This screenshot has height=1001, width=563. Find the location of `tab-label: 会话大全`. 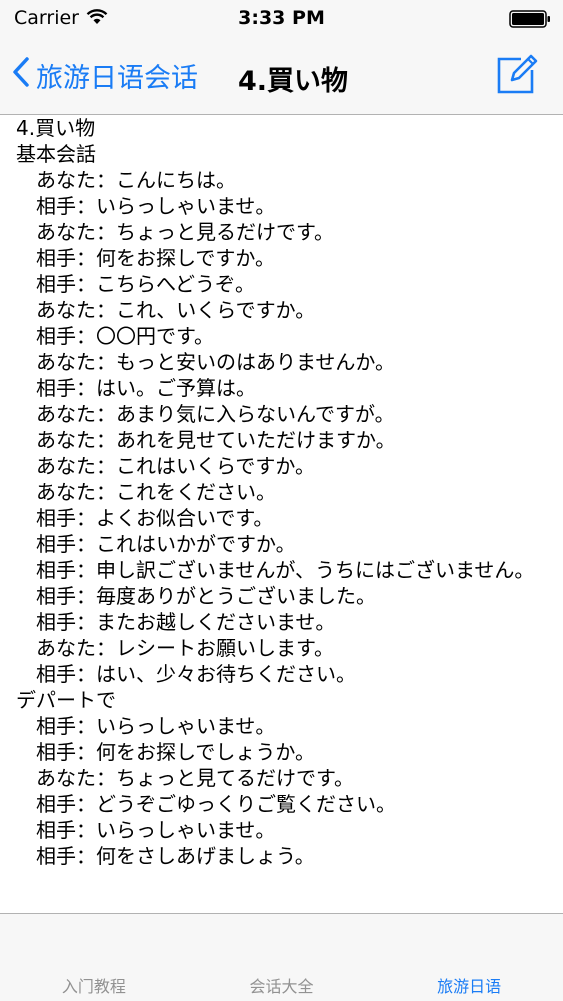

tab-label: 会话大全 is located at coordinates (281, 986).